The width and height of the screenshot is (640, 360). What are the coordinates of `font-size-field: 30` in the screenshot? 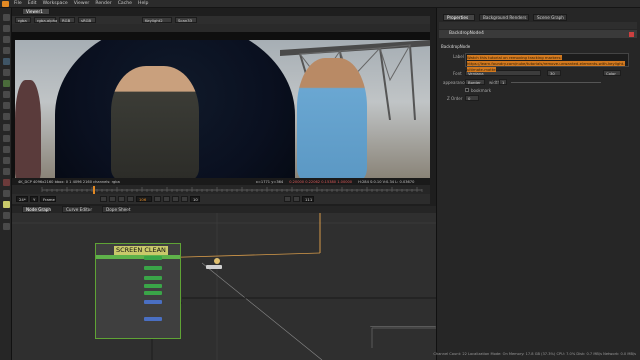 It's located at (554, 73).